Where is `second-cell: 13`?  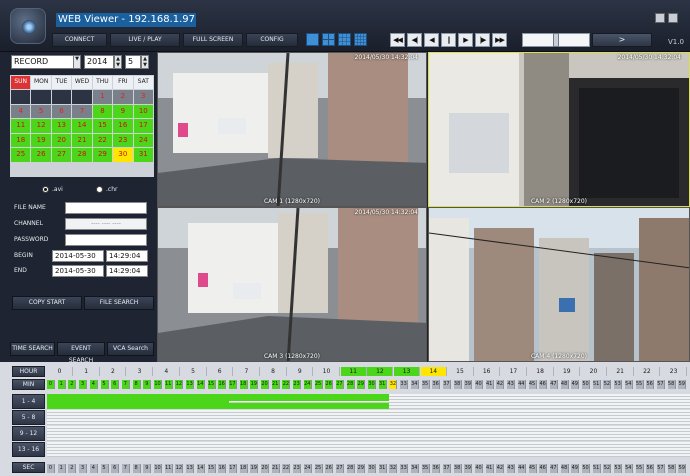 second-cell: 13 is located at coordinates (190, 468).